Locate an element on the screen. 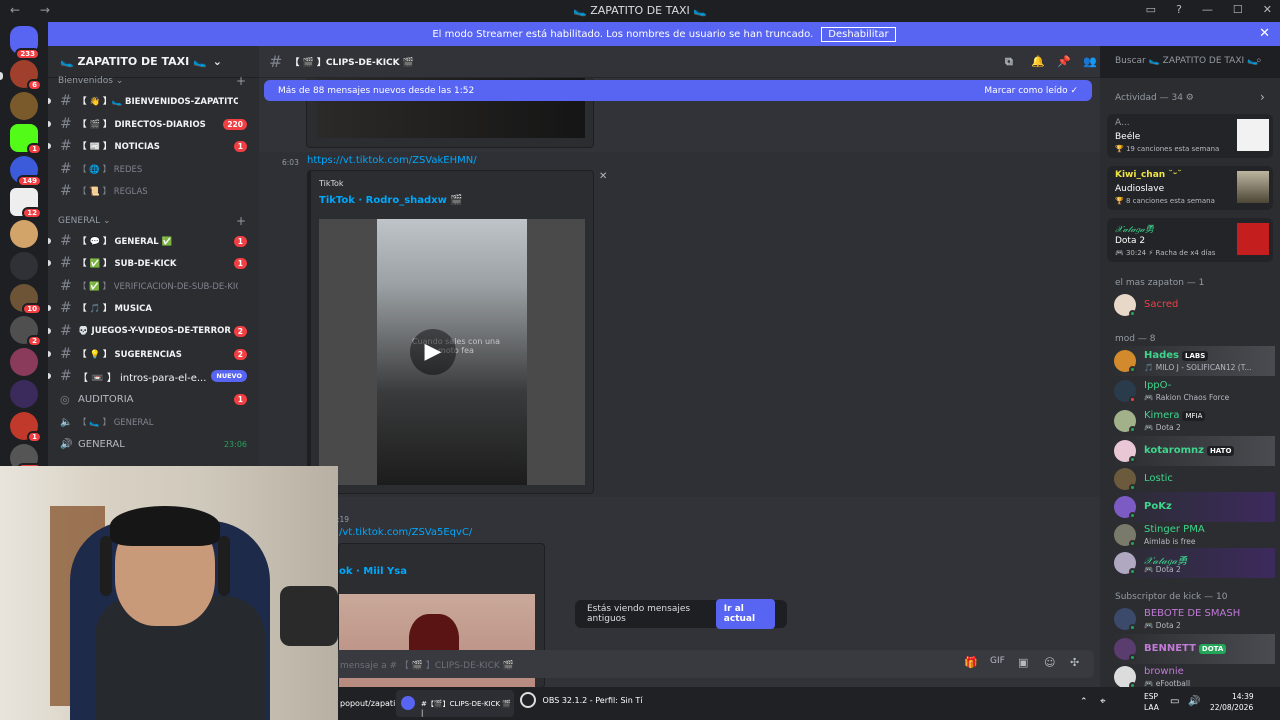 The height and width of the screenshot is (720, 1280). chevron-right-icon: › is located at coordinates (1262, 97).